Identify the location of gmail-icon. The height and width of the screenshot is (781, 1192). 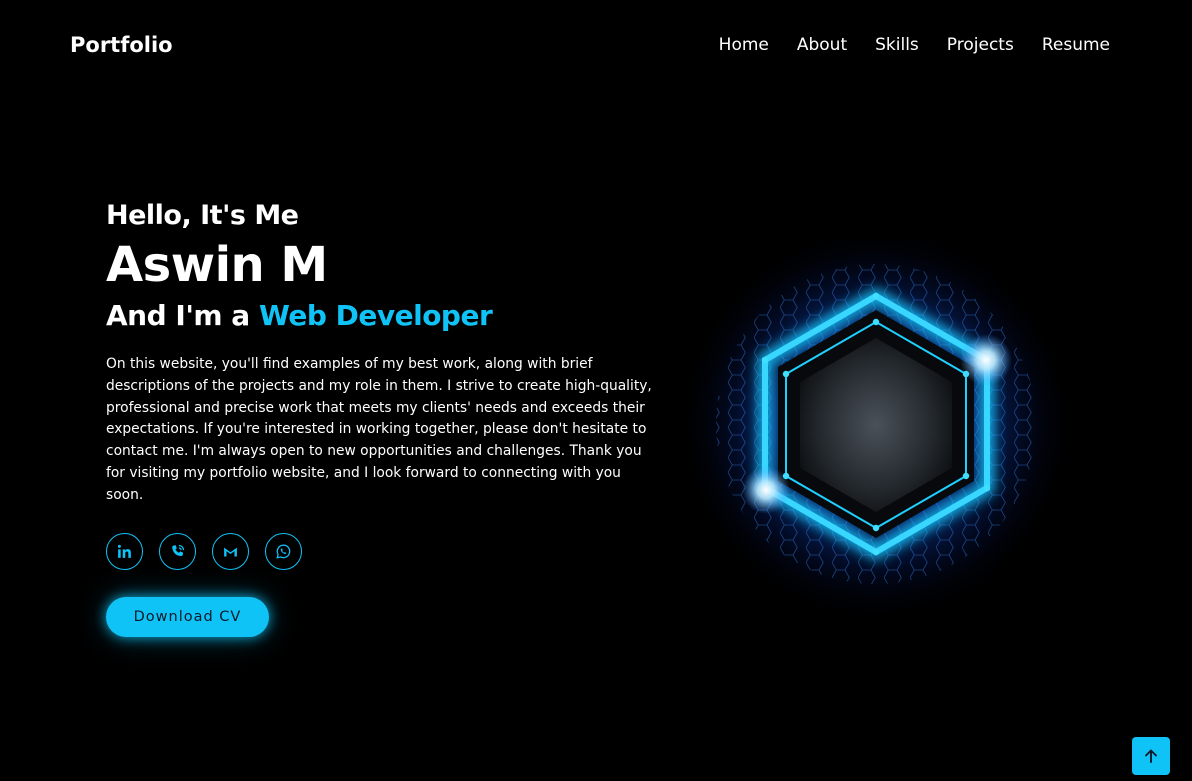
(230, 552).